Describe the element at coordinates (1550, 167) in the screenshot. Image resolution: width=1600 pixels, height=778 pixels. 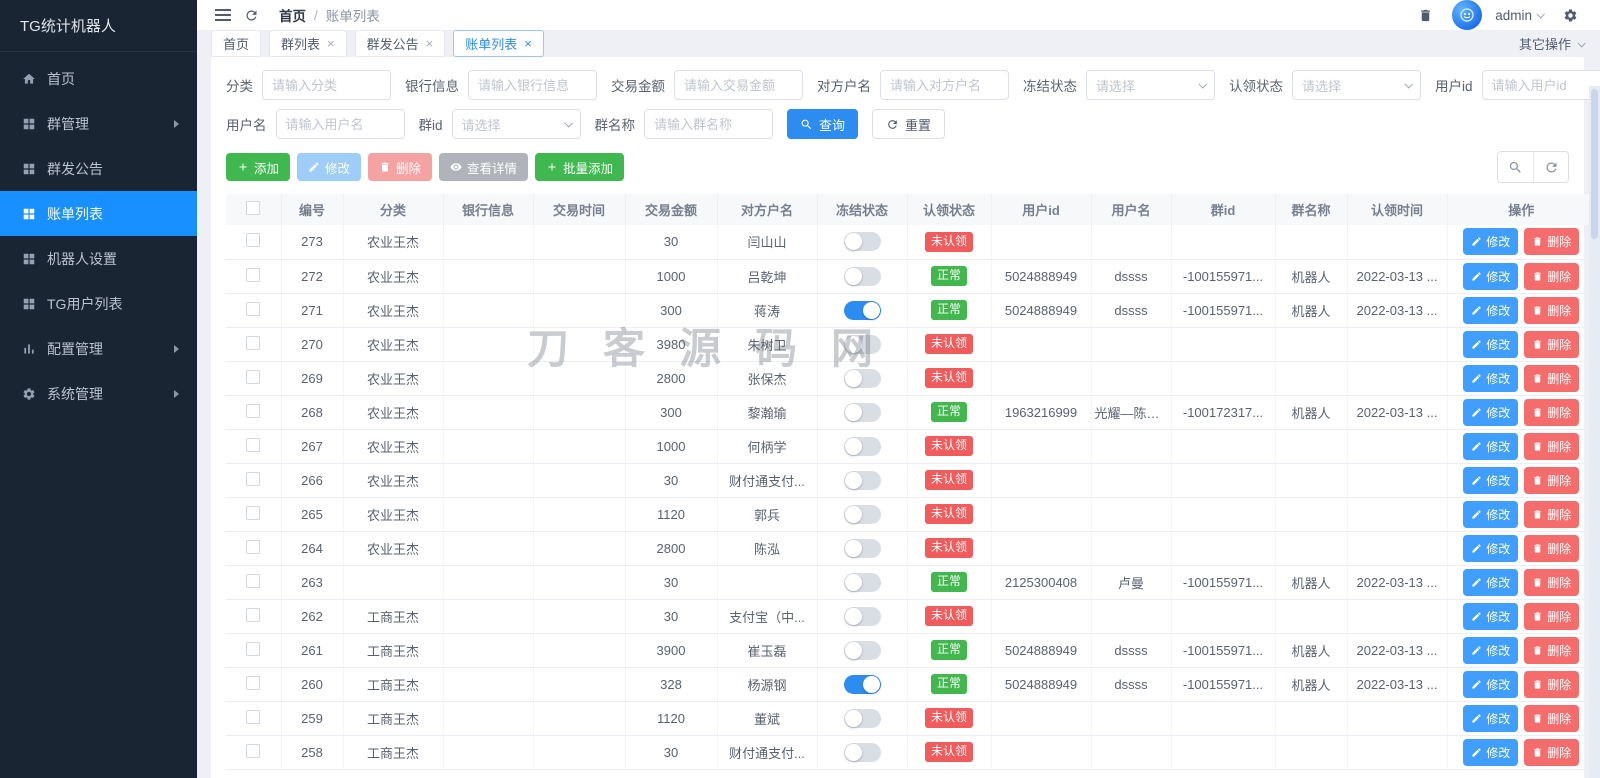
I see `table-refresh-button` at that location.